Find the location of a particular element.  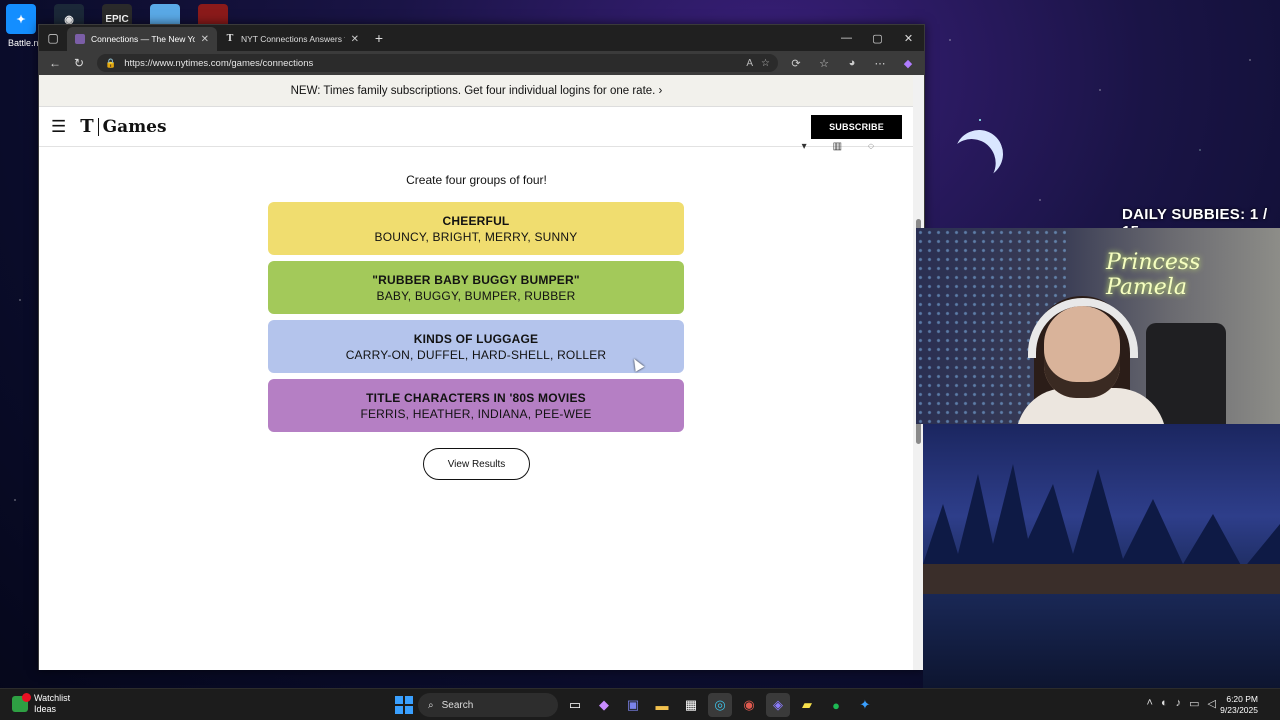

nyt-favicon-icon: T is located at coordinates (230, 39).